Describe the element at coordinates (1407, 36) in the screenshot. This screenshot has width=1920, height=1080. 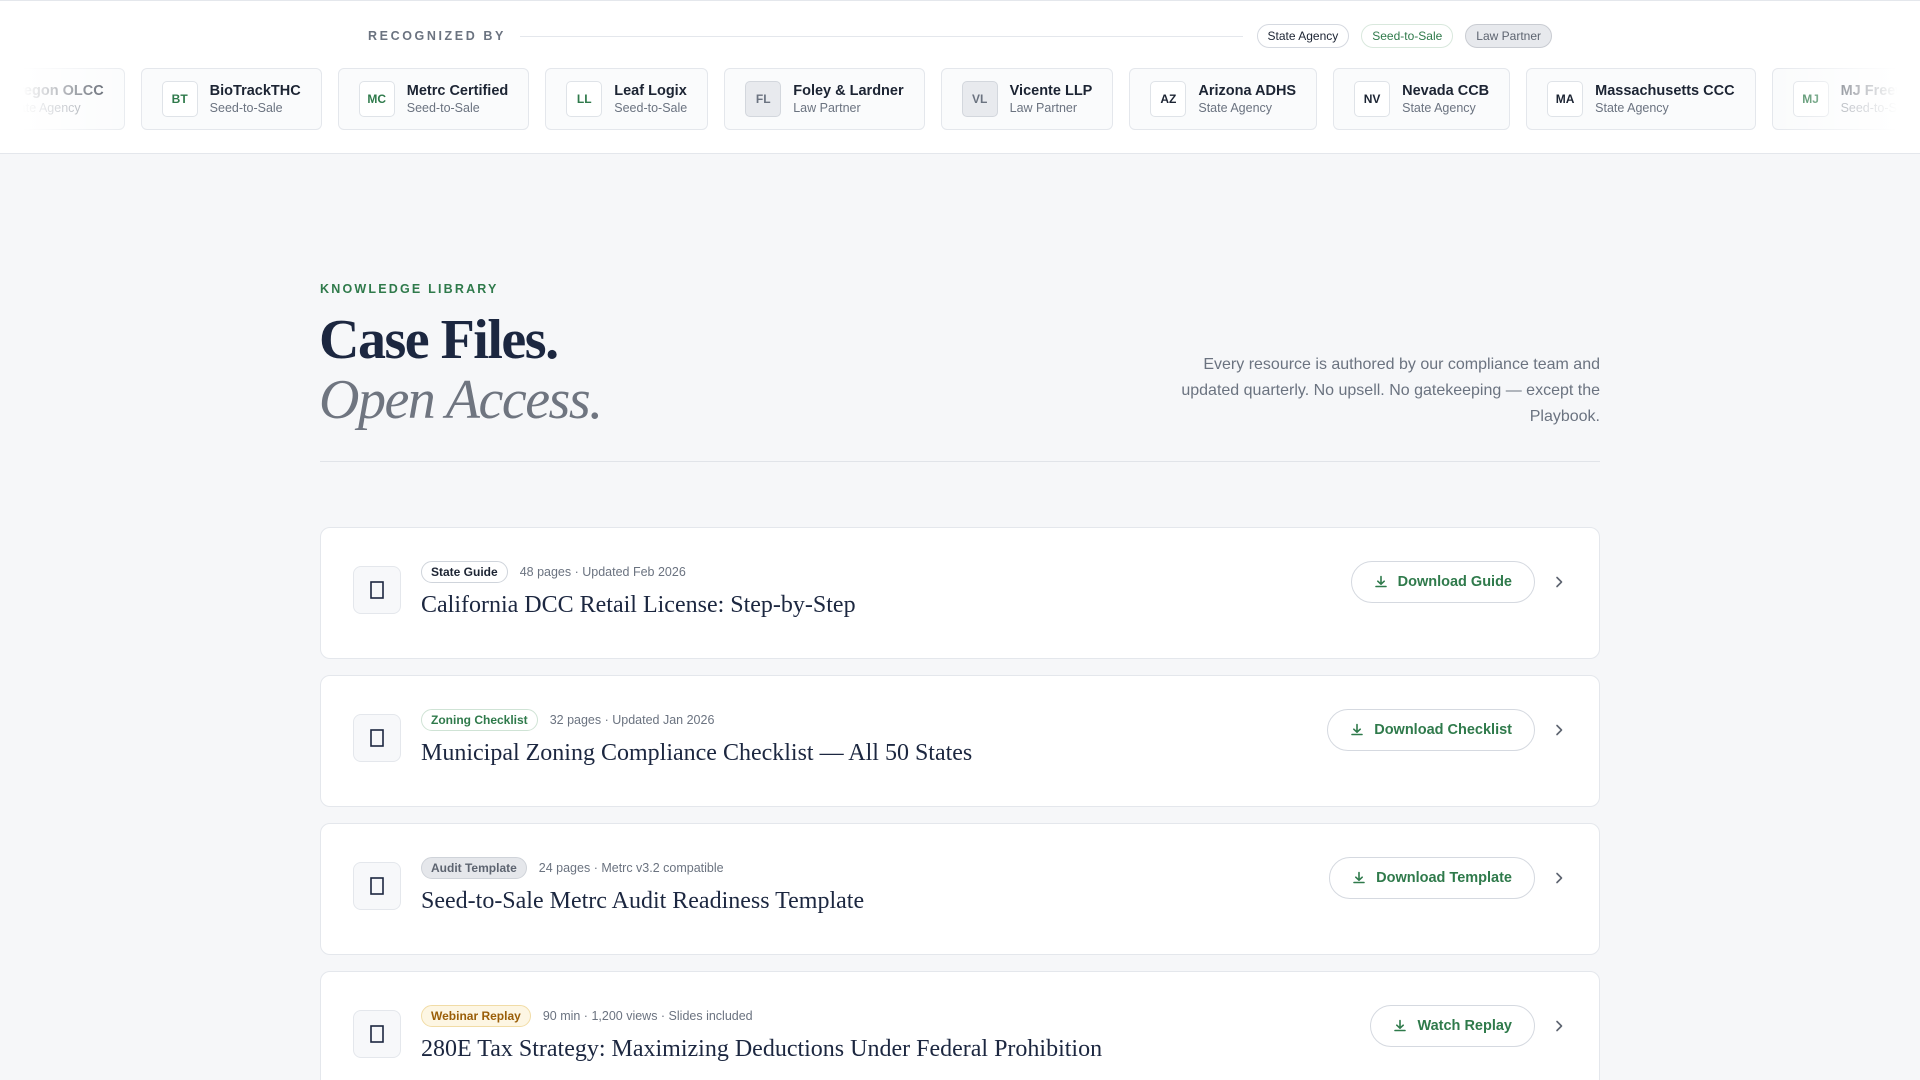
I see `legend-seed-to-sale: Seed-to-Sale` at that location.